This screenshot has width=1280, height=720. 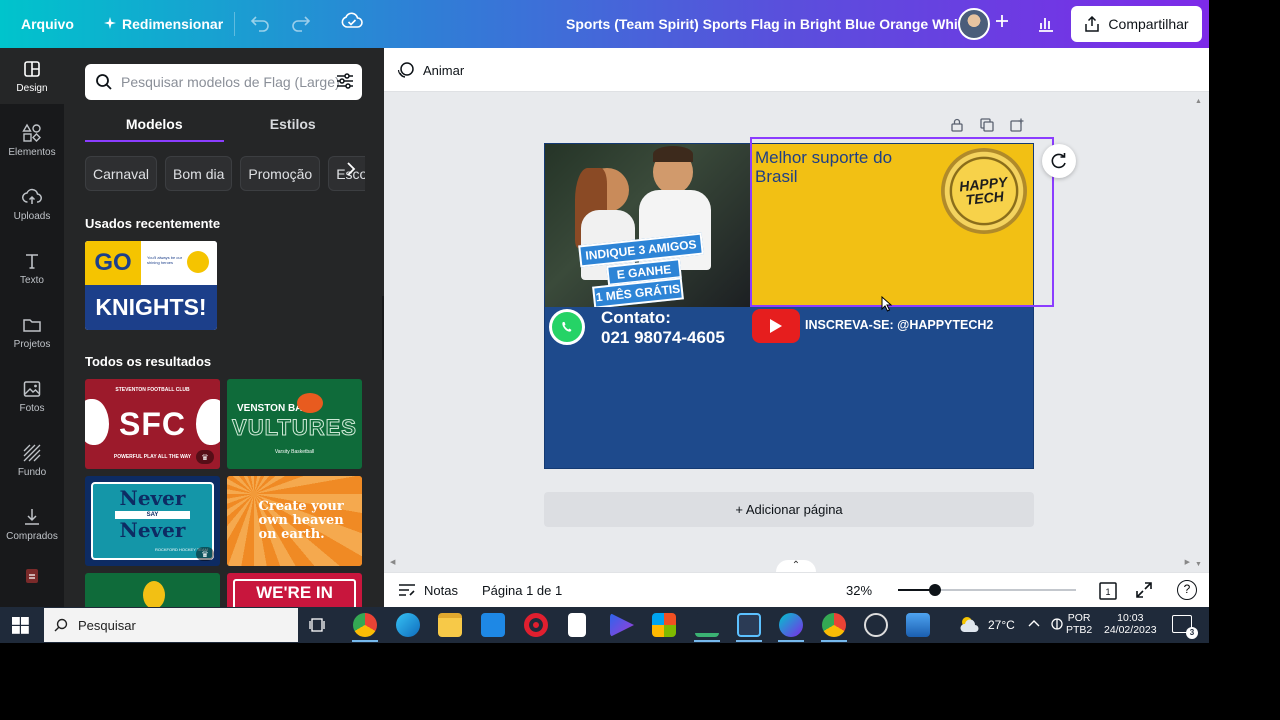 I want to click on language-code: POR, so click(x=1079, y=618).